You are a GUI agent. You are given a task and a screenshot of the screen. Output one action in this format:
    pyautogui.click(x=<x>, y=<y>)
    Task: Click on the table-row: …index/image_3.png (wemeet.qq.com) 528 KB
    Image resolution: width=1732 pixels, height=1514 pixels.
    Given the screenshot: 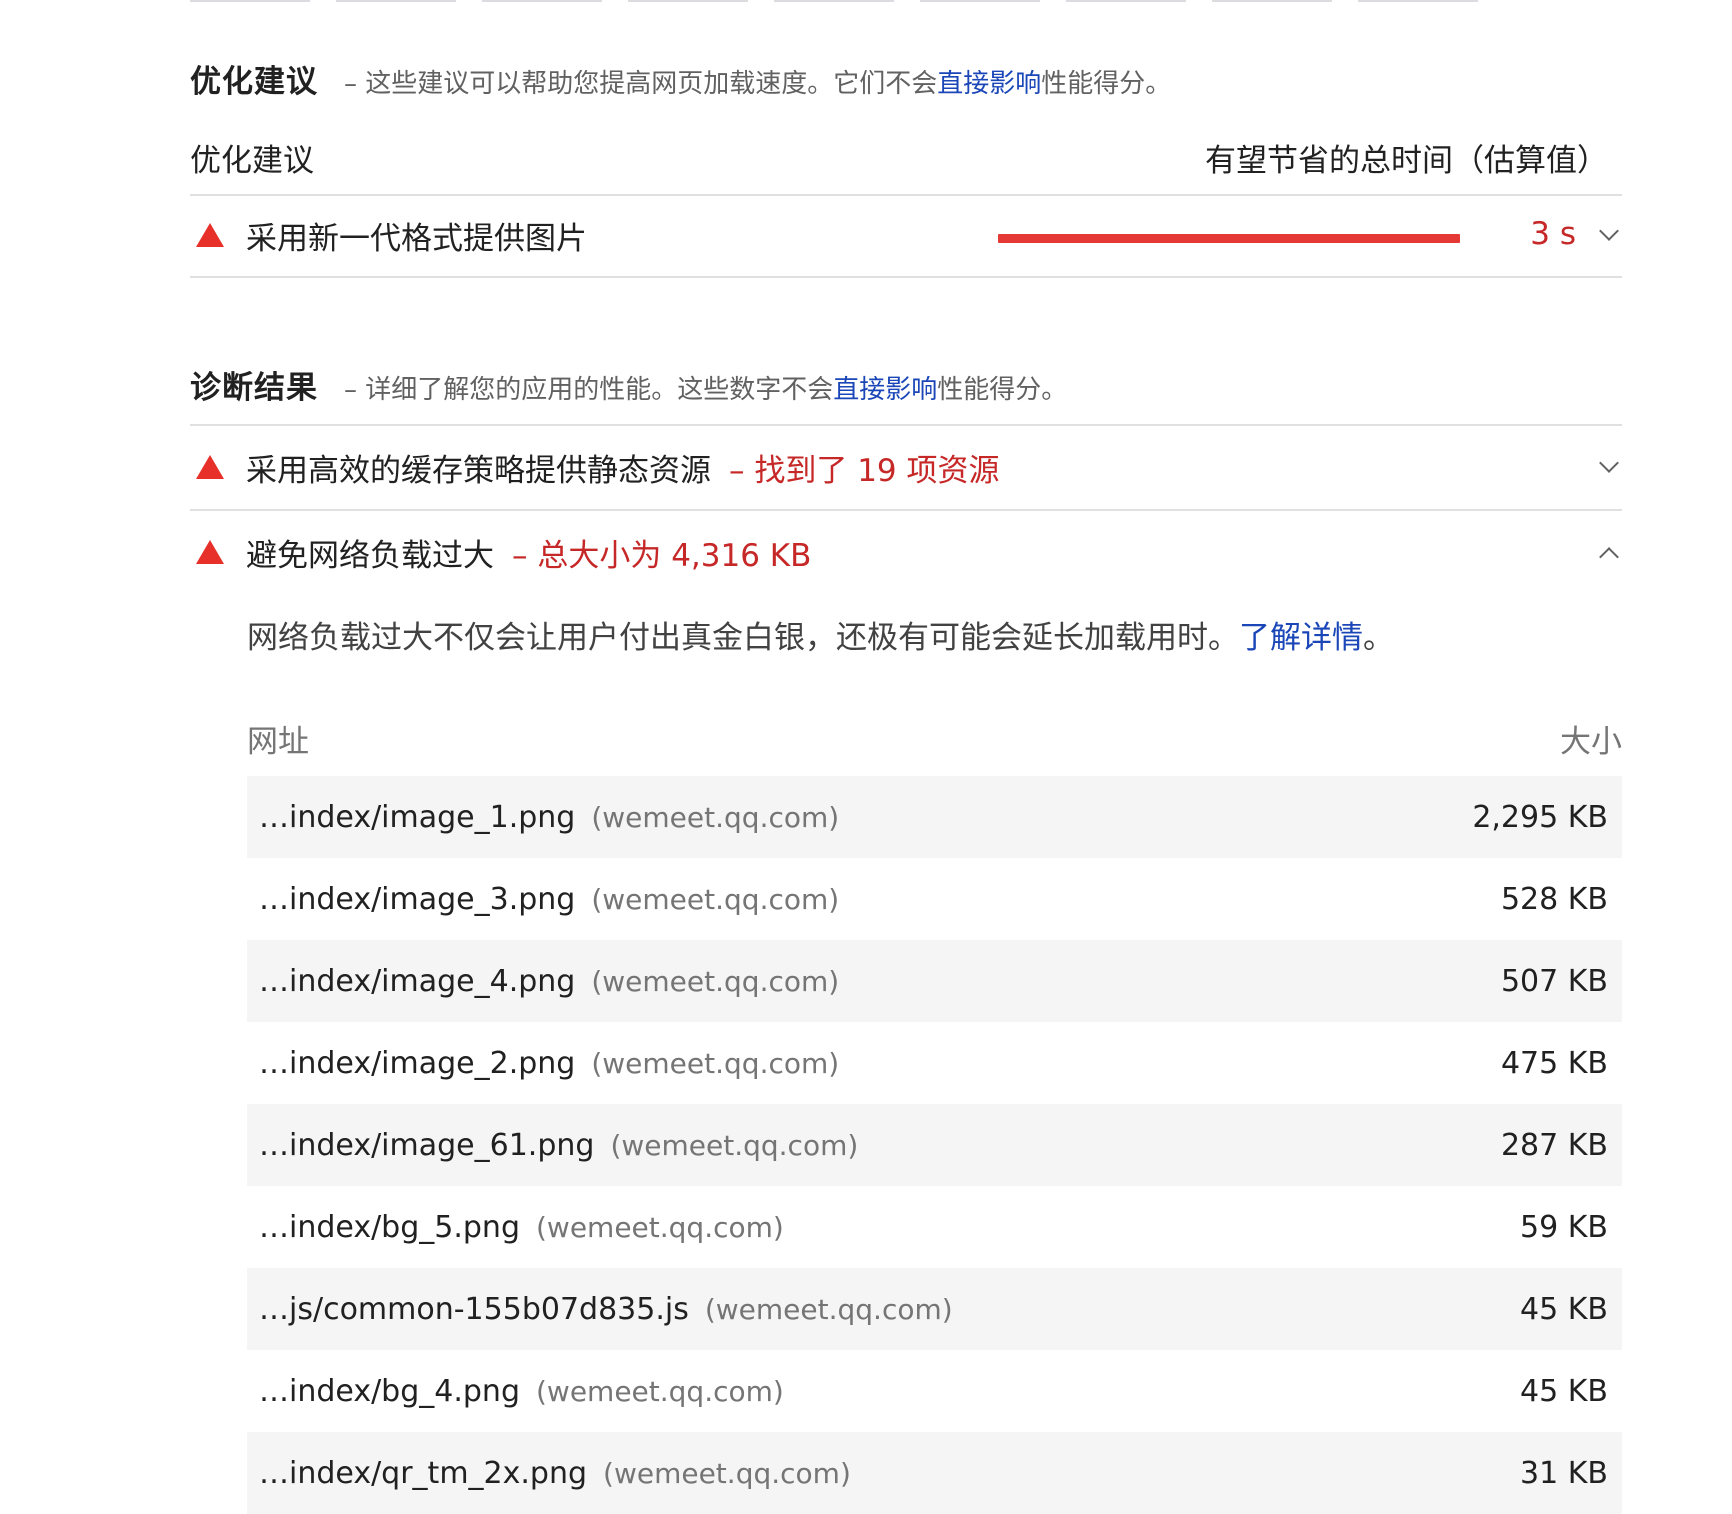 What is the action you would take?
    pyautogui.click(x=934, y=899)
    